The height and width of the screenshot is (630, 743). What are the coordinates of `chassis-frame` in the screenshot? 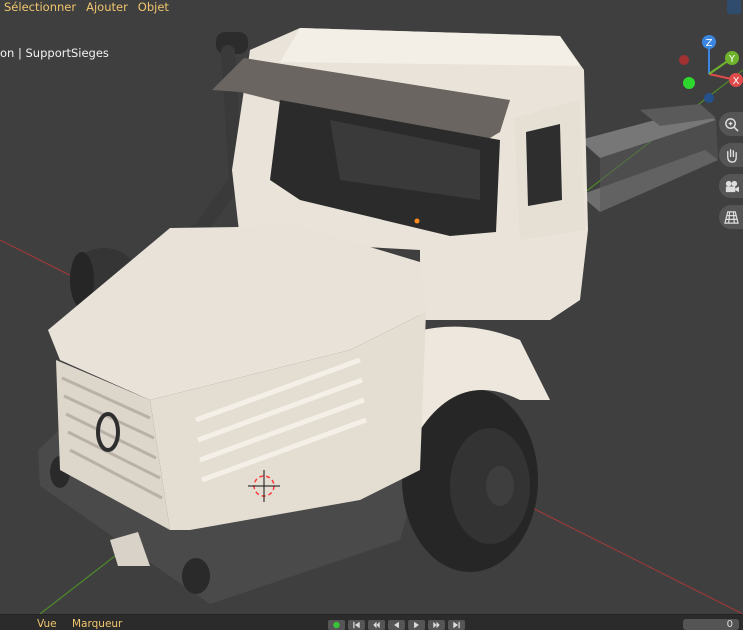 It's located at (649, 158).